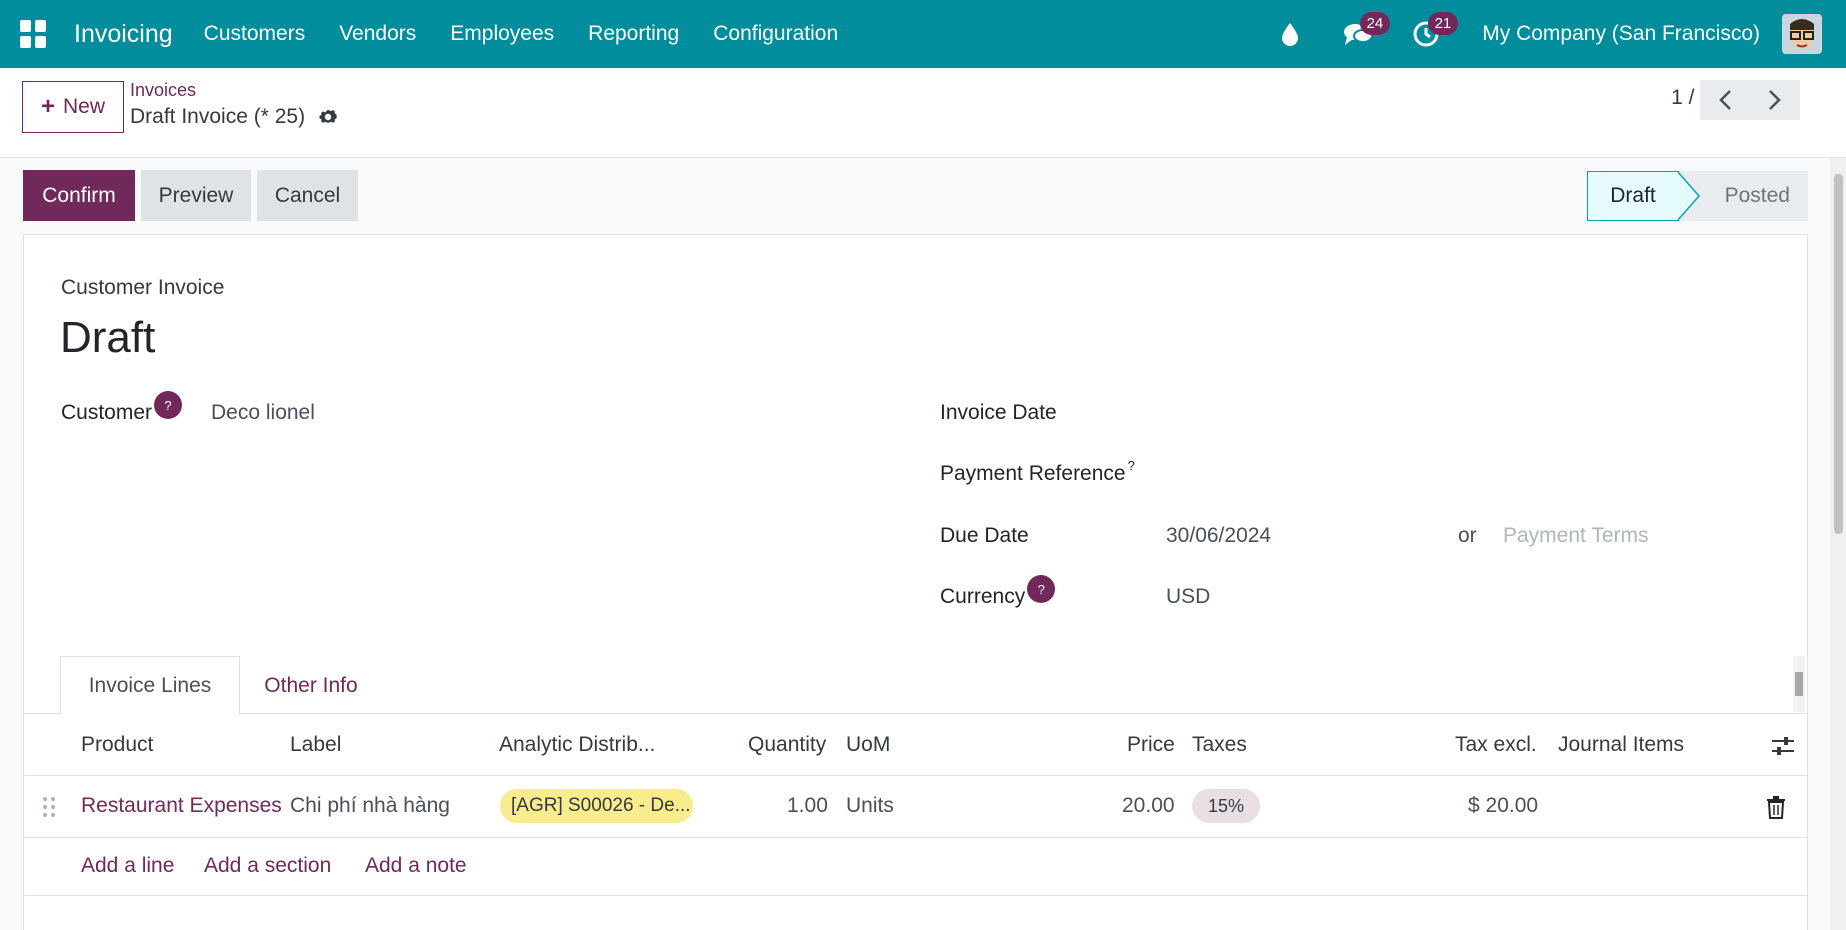 The image size is (1846, 930). I want to click on payment-reference-label-text: Payment Reference, so click(1033, 473).